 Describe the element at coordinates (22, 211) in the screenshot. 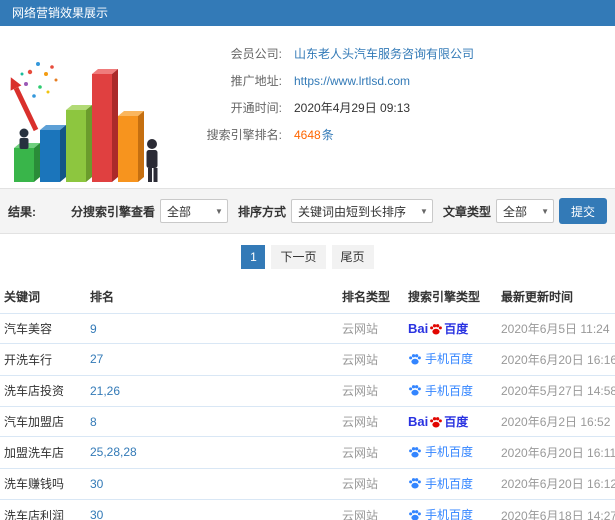

I see `result-label: 结果:` at that location.